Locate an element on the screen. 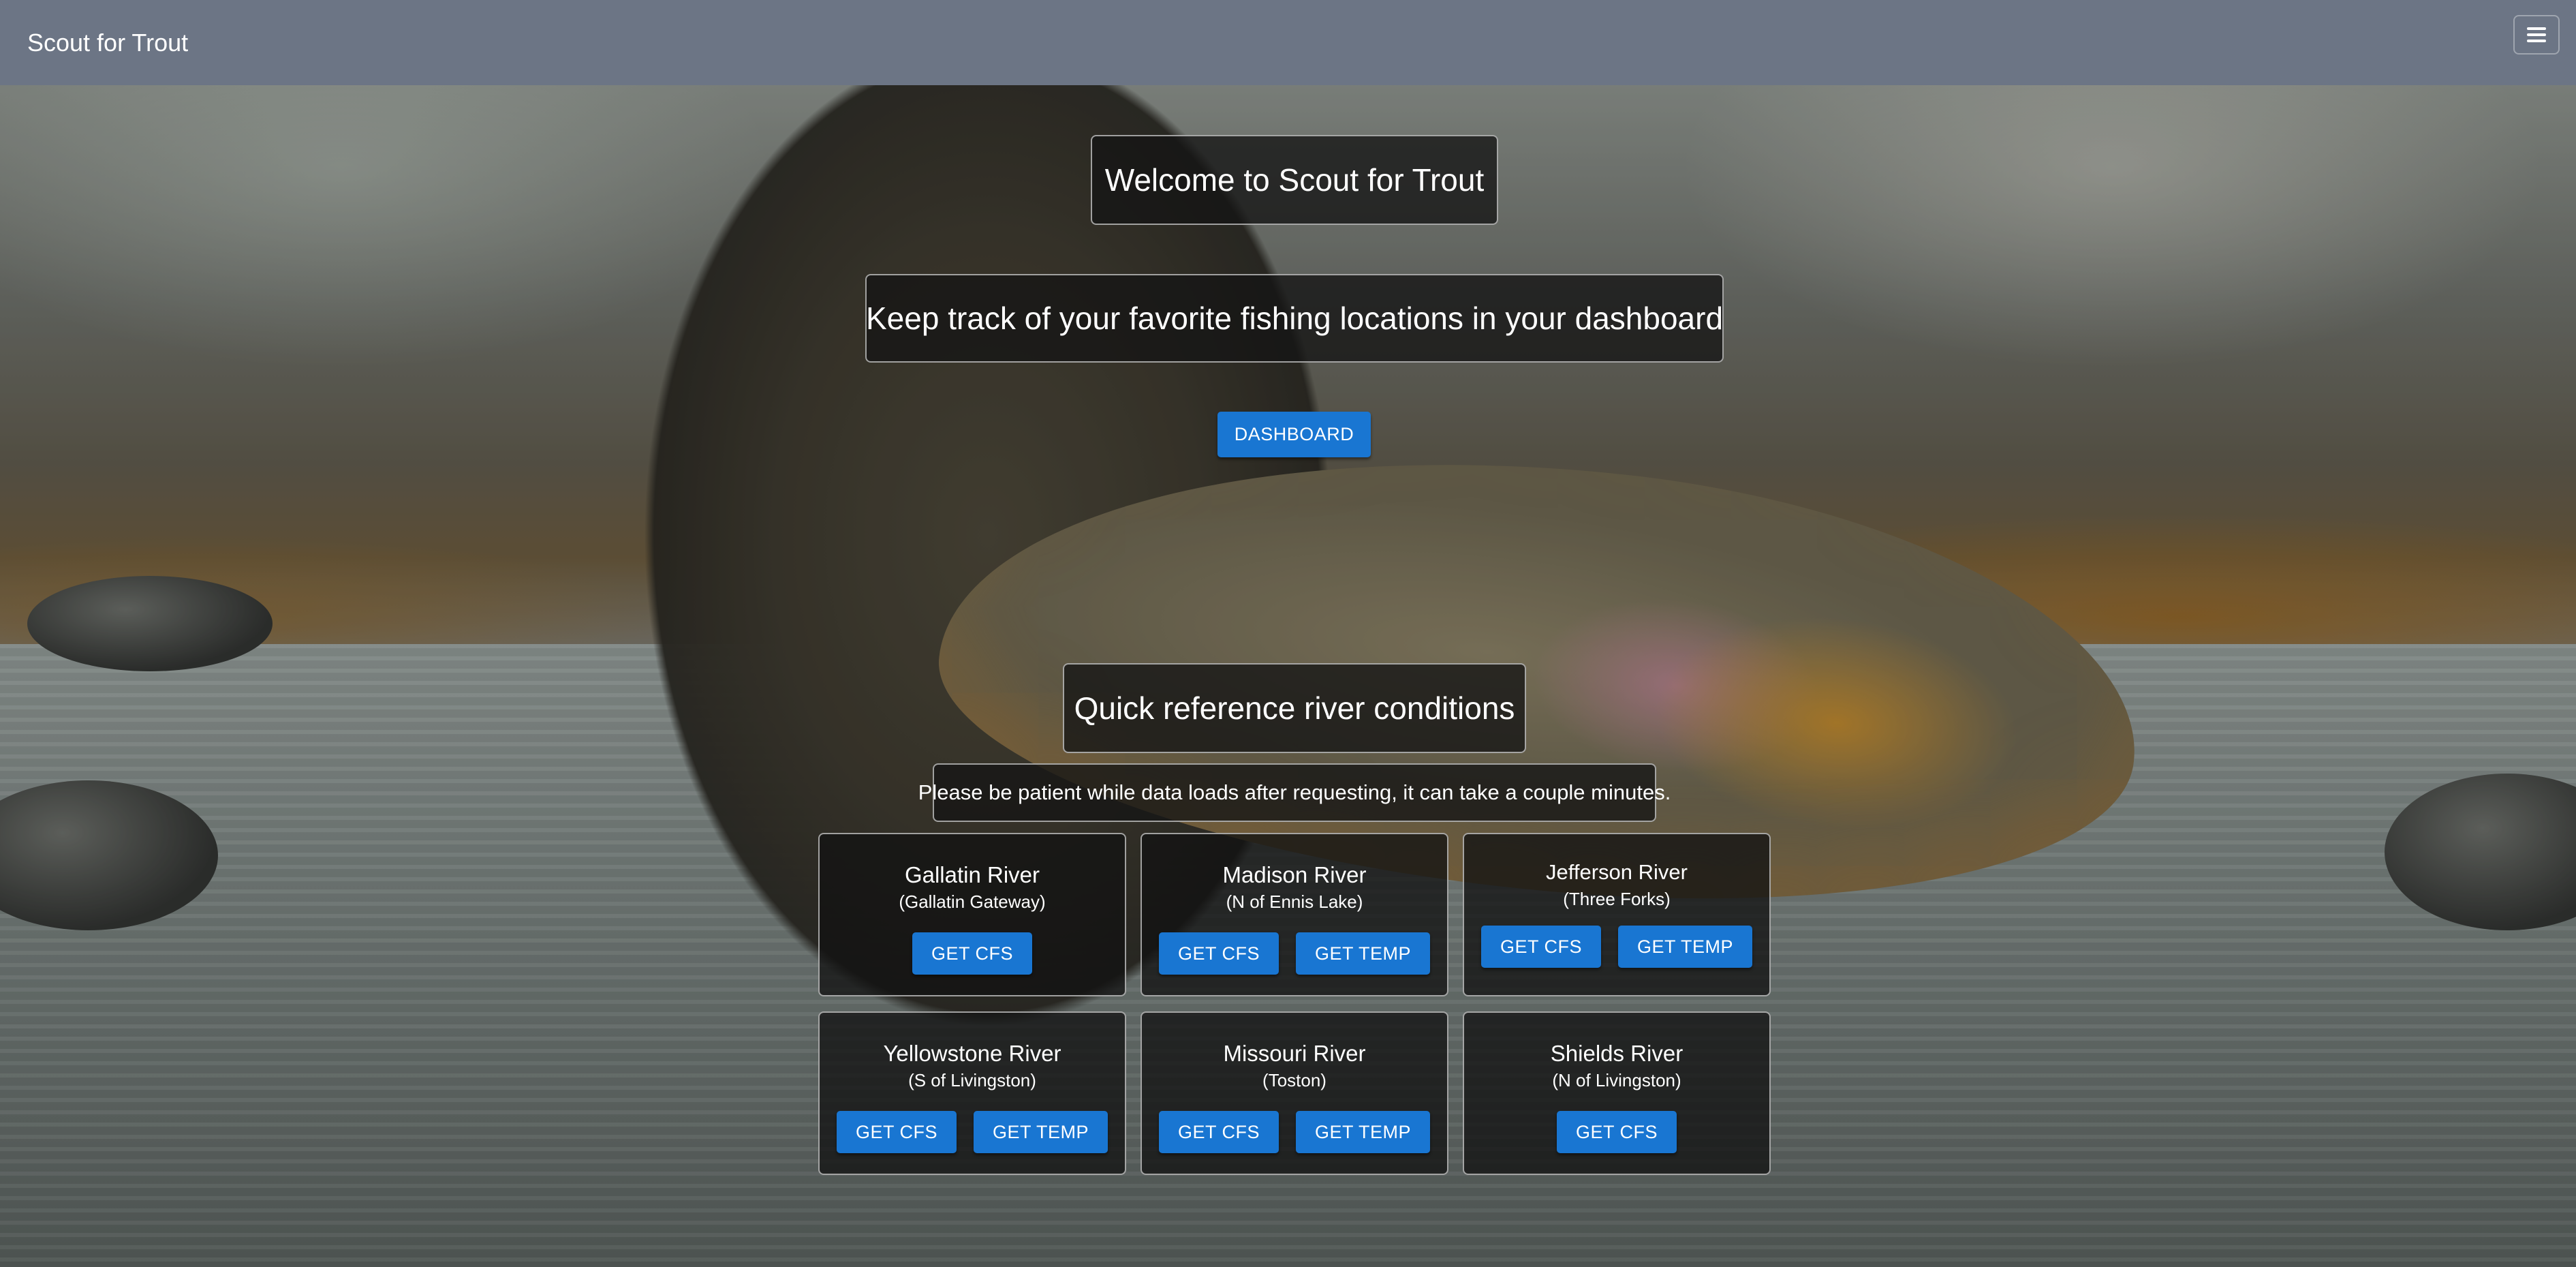 The width and height of the screenshot is (2576, 1267). dashboard-button: DASHBOARD is located at coordinates (1294, 434).